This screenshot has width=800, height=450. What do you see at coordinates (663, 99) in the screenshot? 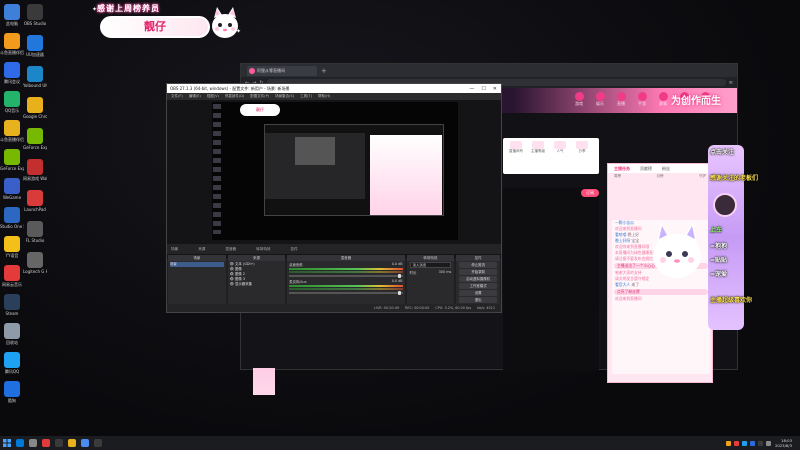
I see `site-nav-item: 赛事` at bounding box center [663, 99].